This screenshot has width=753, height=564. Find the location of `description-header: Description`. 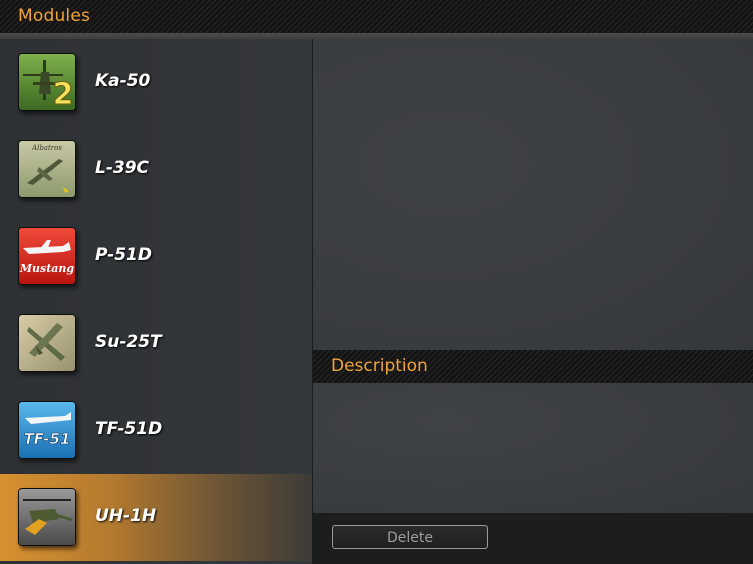

description-header: Description is located at coordinates (533, 366).